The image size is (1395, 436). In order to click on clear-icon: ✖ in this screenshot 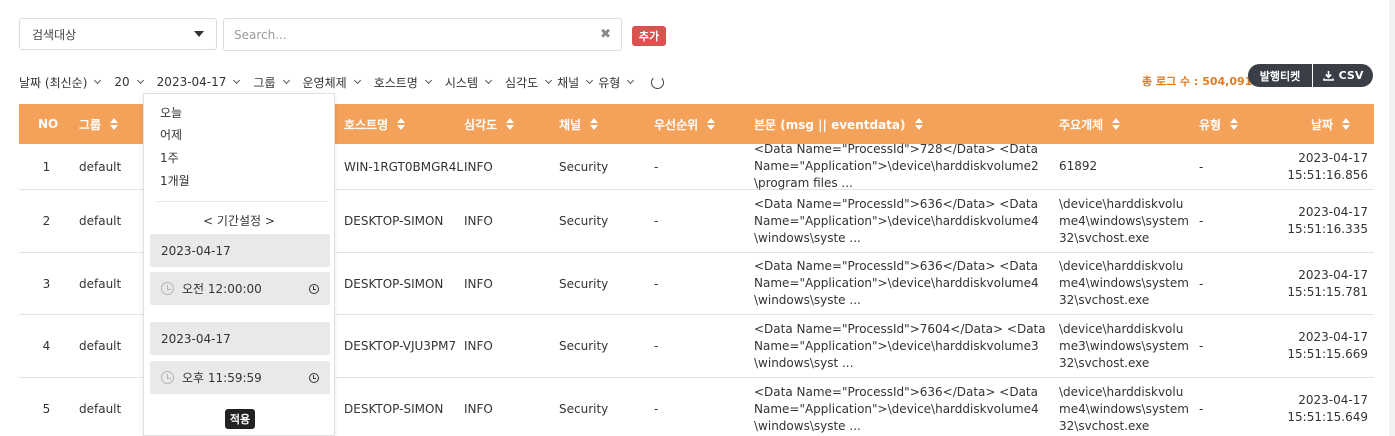, I will do `click(605, 34)`.